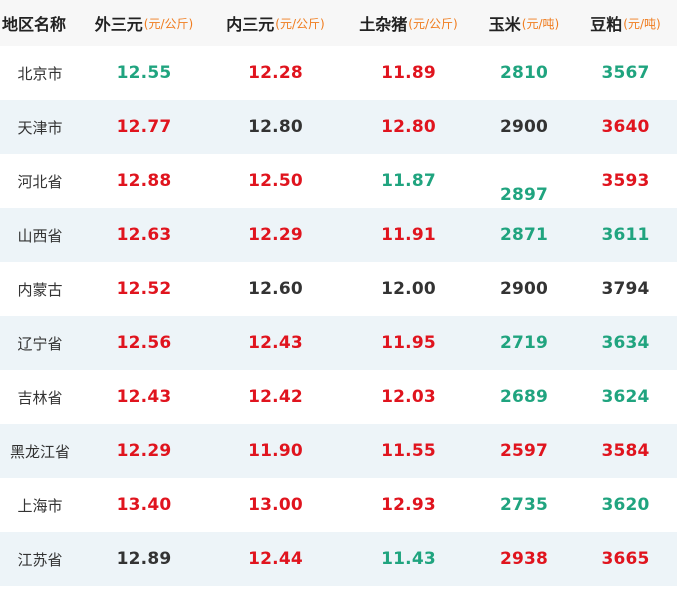 Image resolution: width=677 pixels, height=592 pixels. I want to click on table-row: 天津市 12.77 12.80 12.80 2900 3640, so click(338, 127).